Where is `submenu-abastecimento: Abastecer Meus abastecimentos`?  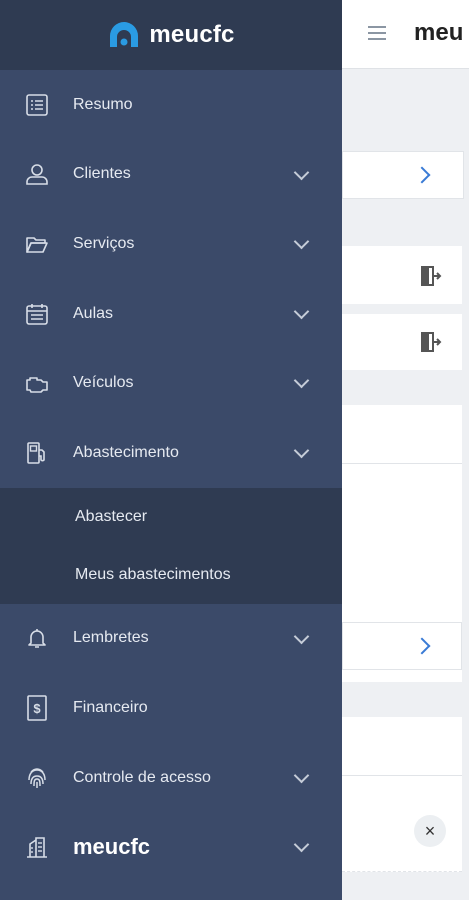 submenu-abastecimento: Abastecer Meus abastecimentos is located at coordinates (171, 545).